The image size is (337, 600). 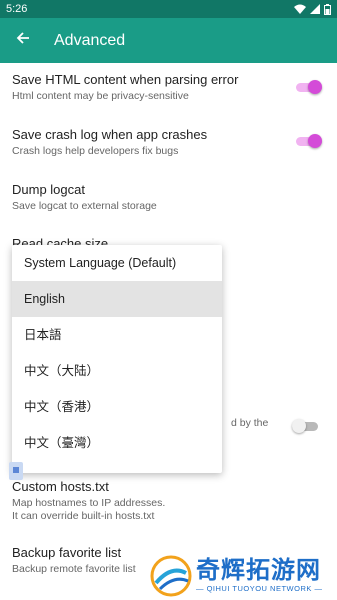 I want to click on language-option: 中文（大陆）, so click(x=117, y=371).